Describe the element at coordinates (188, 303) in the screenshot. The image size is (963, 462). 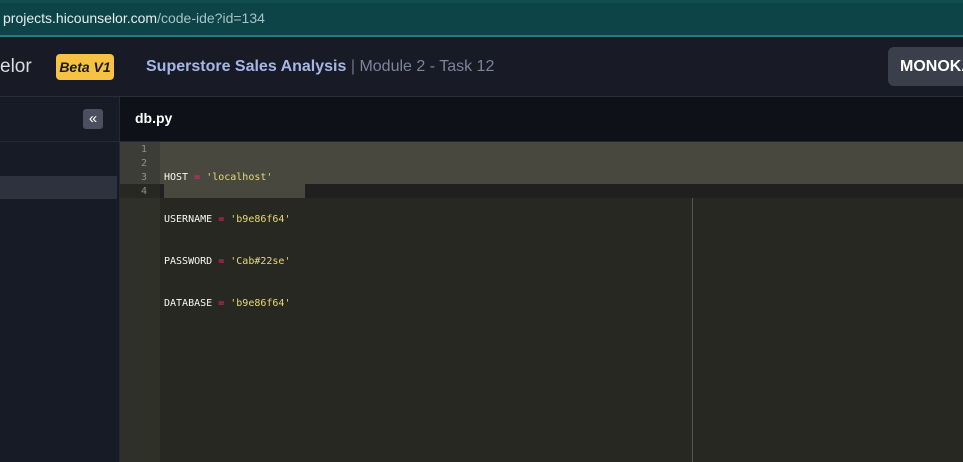
I see `variable-name: DATABASE` at that location.